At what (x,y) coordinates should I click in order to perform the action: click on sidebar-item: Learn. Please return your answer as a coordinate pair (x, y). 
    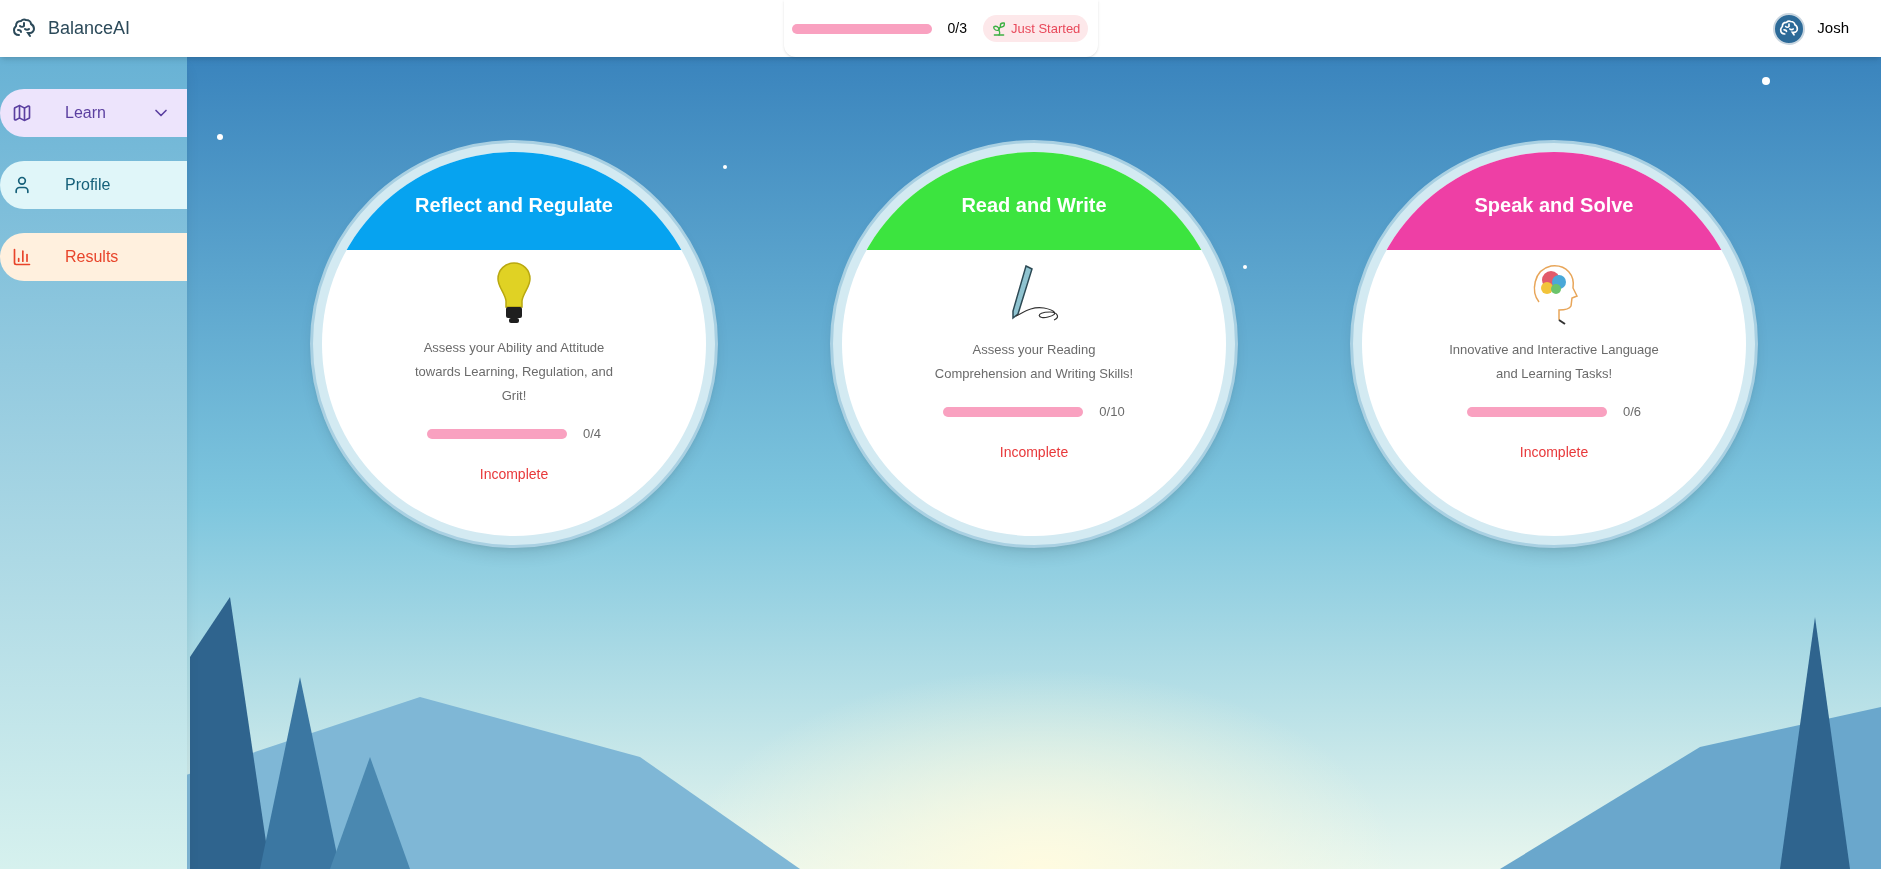
    Looking at the image, I should click on (93, 113).